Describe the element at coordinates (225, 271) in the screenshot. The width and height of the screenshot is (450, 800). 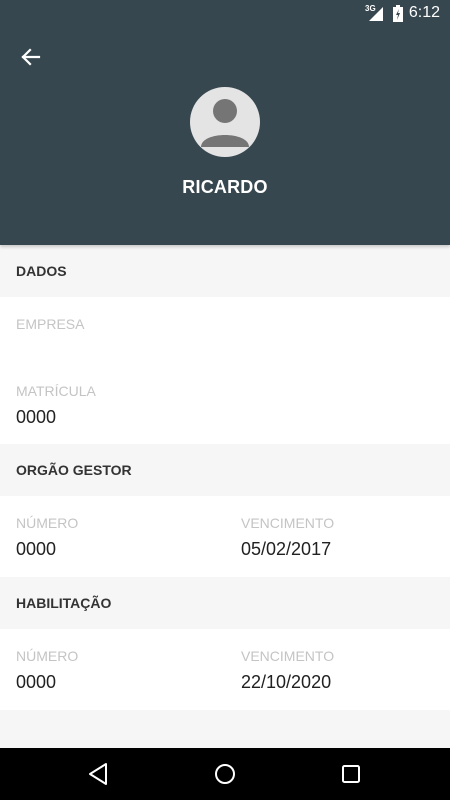
I see `section-header-dados: DADOS` at that location.